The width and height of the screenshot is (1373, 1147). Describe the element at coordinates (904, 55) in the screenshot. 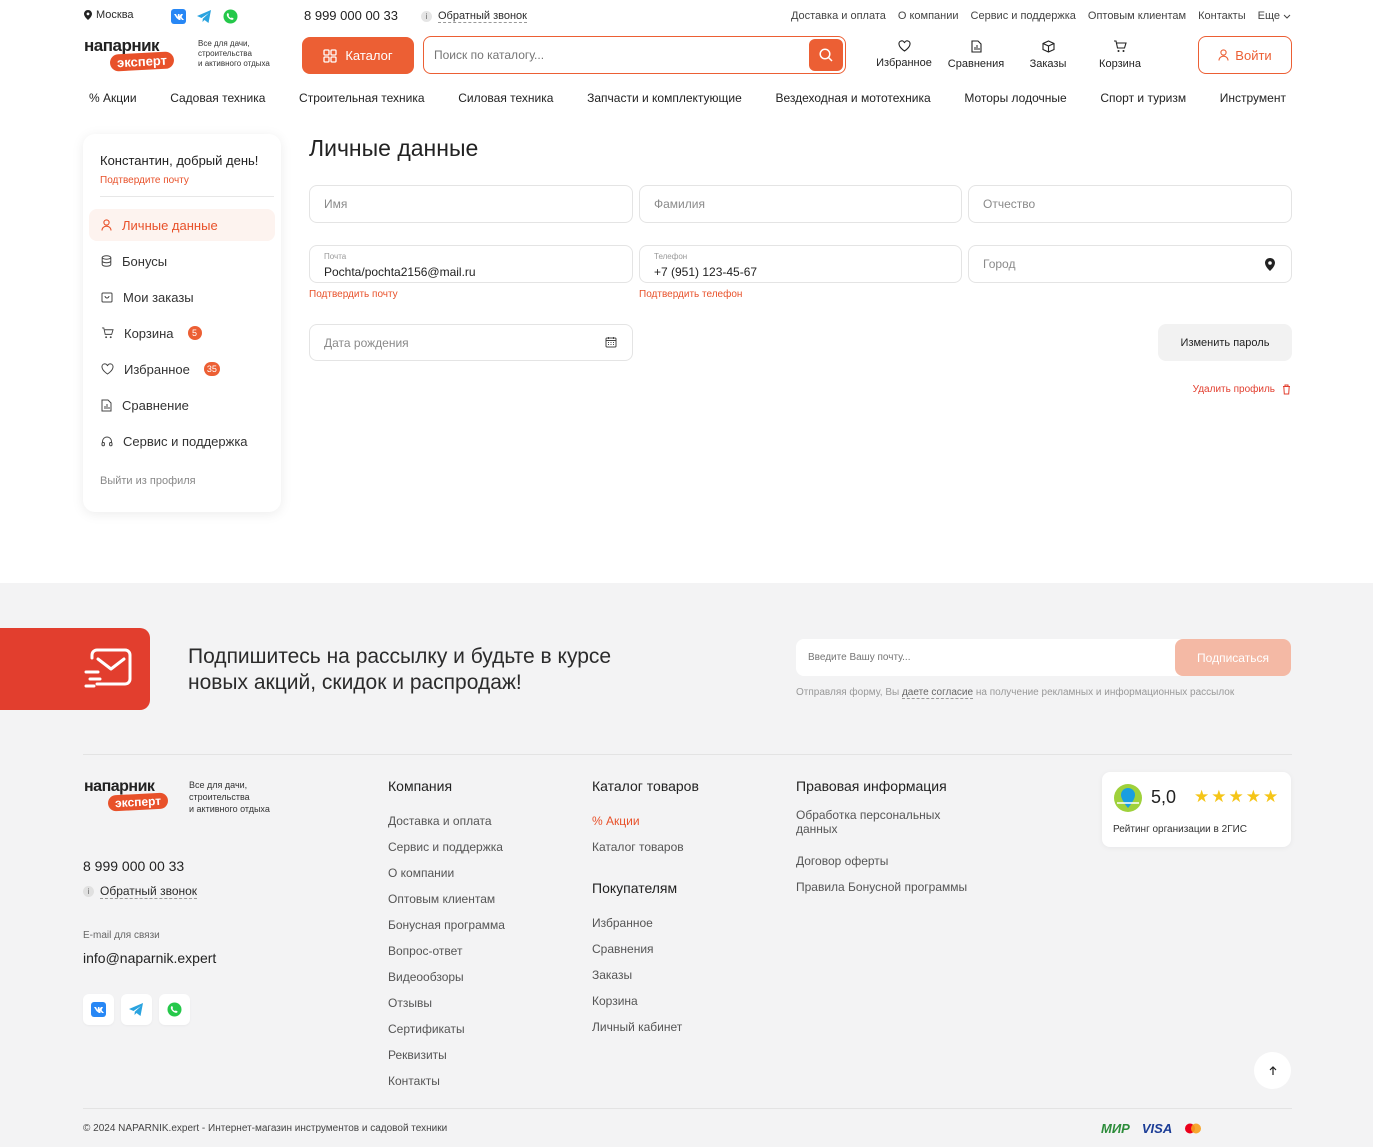

I see `header-favorites: Избранное` at that location.